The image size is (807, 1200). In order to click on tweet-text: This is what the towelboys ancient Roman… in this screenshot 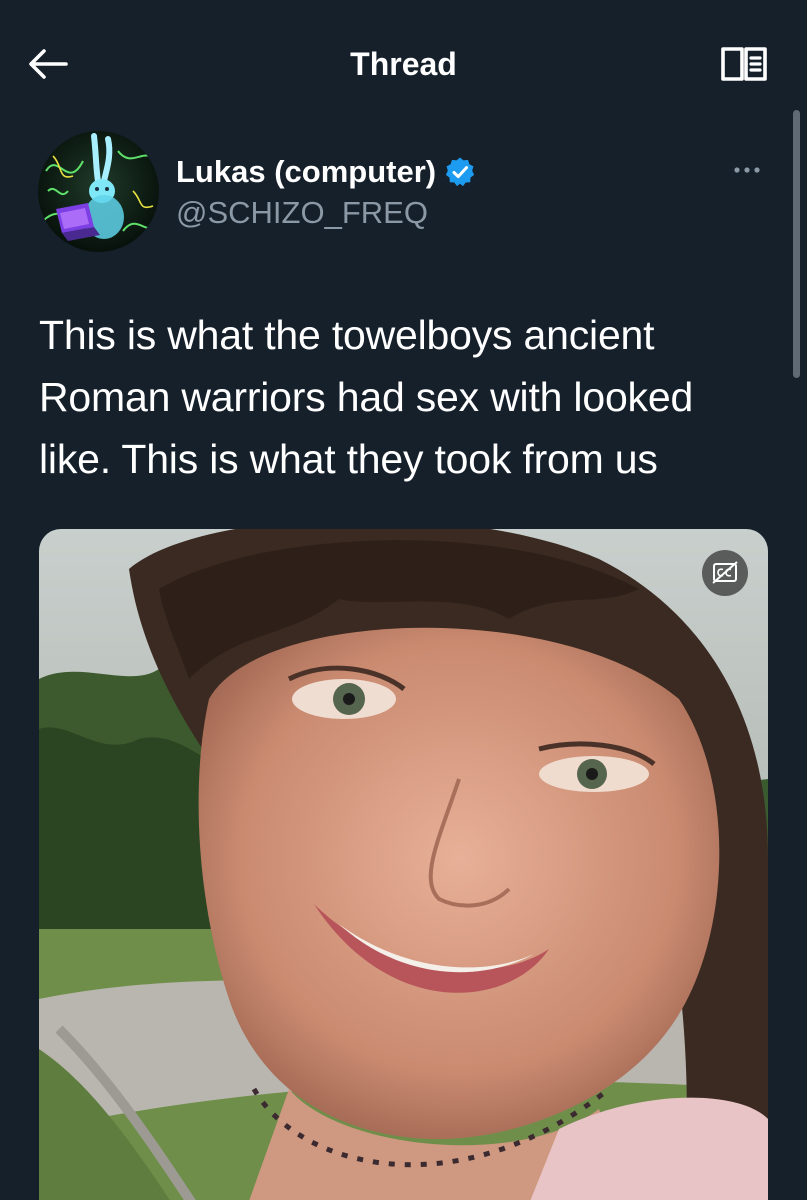, I will do `click(409, 397)`.